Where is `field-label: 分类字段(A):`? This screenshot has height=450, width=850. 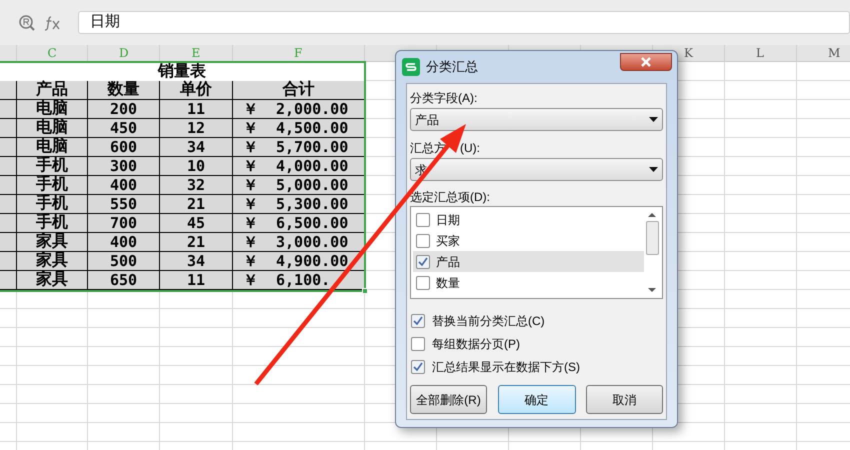 field-label: 分类字段(A): is located at coordinates (444, 98).